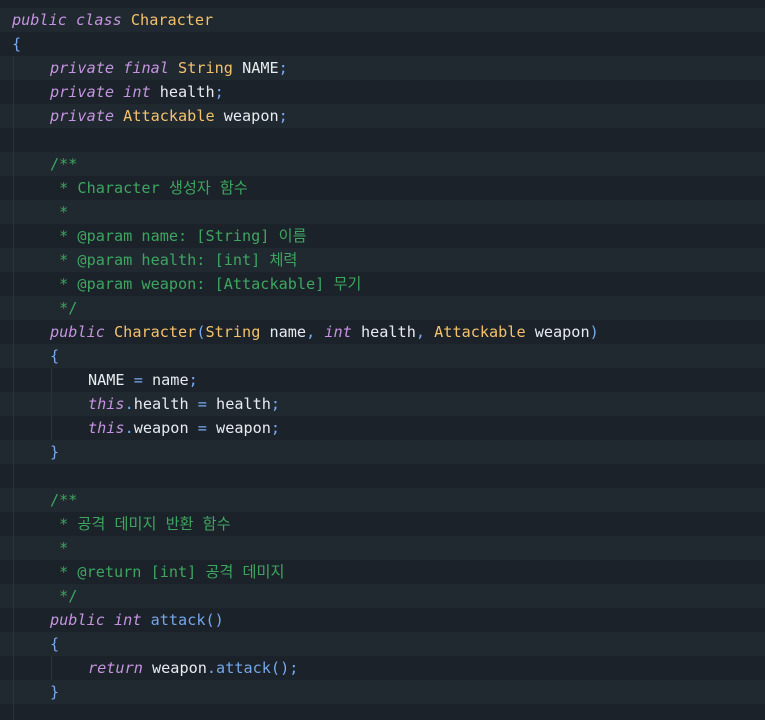  I want to click on code-line: * Character 생성자 함수, so click(382, 188).